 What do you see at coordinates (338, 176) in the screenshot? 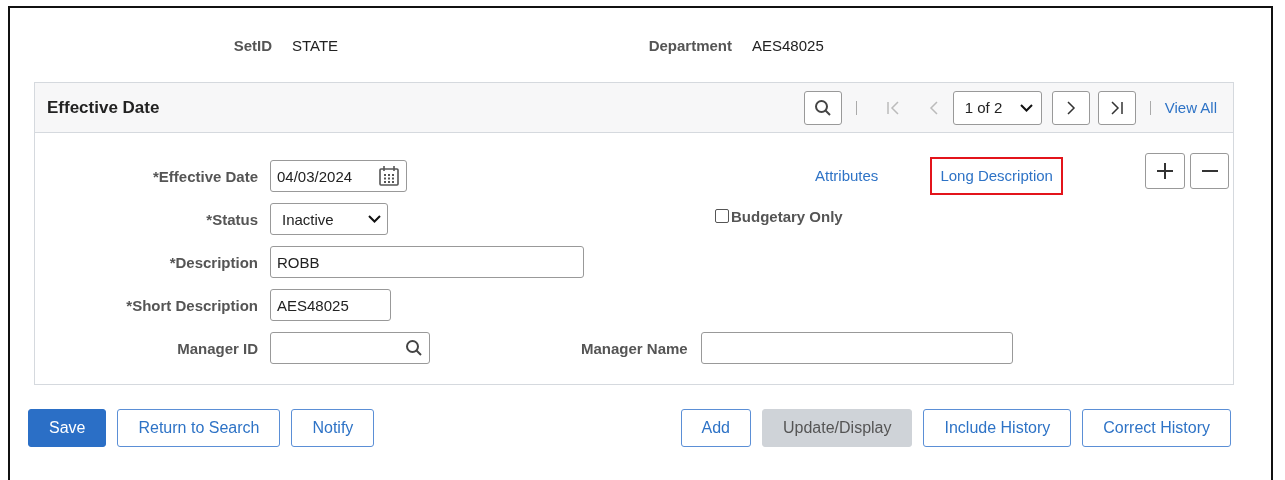
I see `date-field: 04/03/2024` at bounding box center [338, 176].